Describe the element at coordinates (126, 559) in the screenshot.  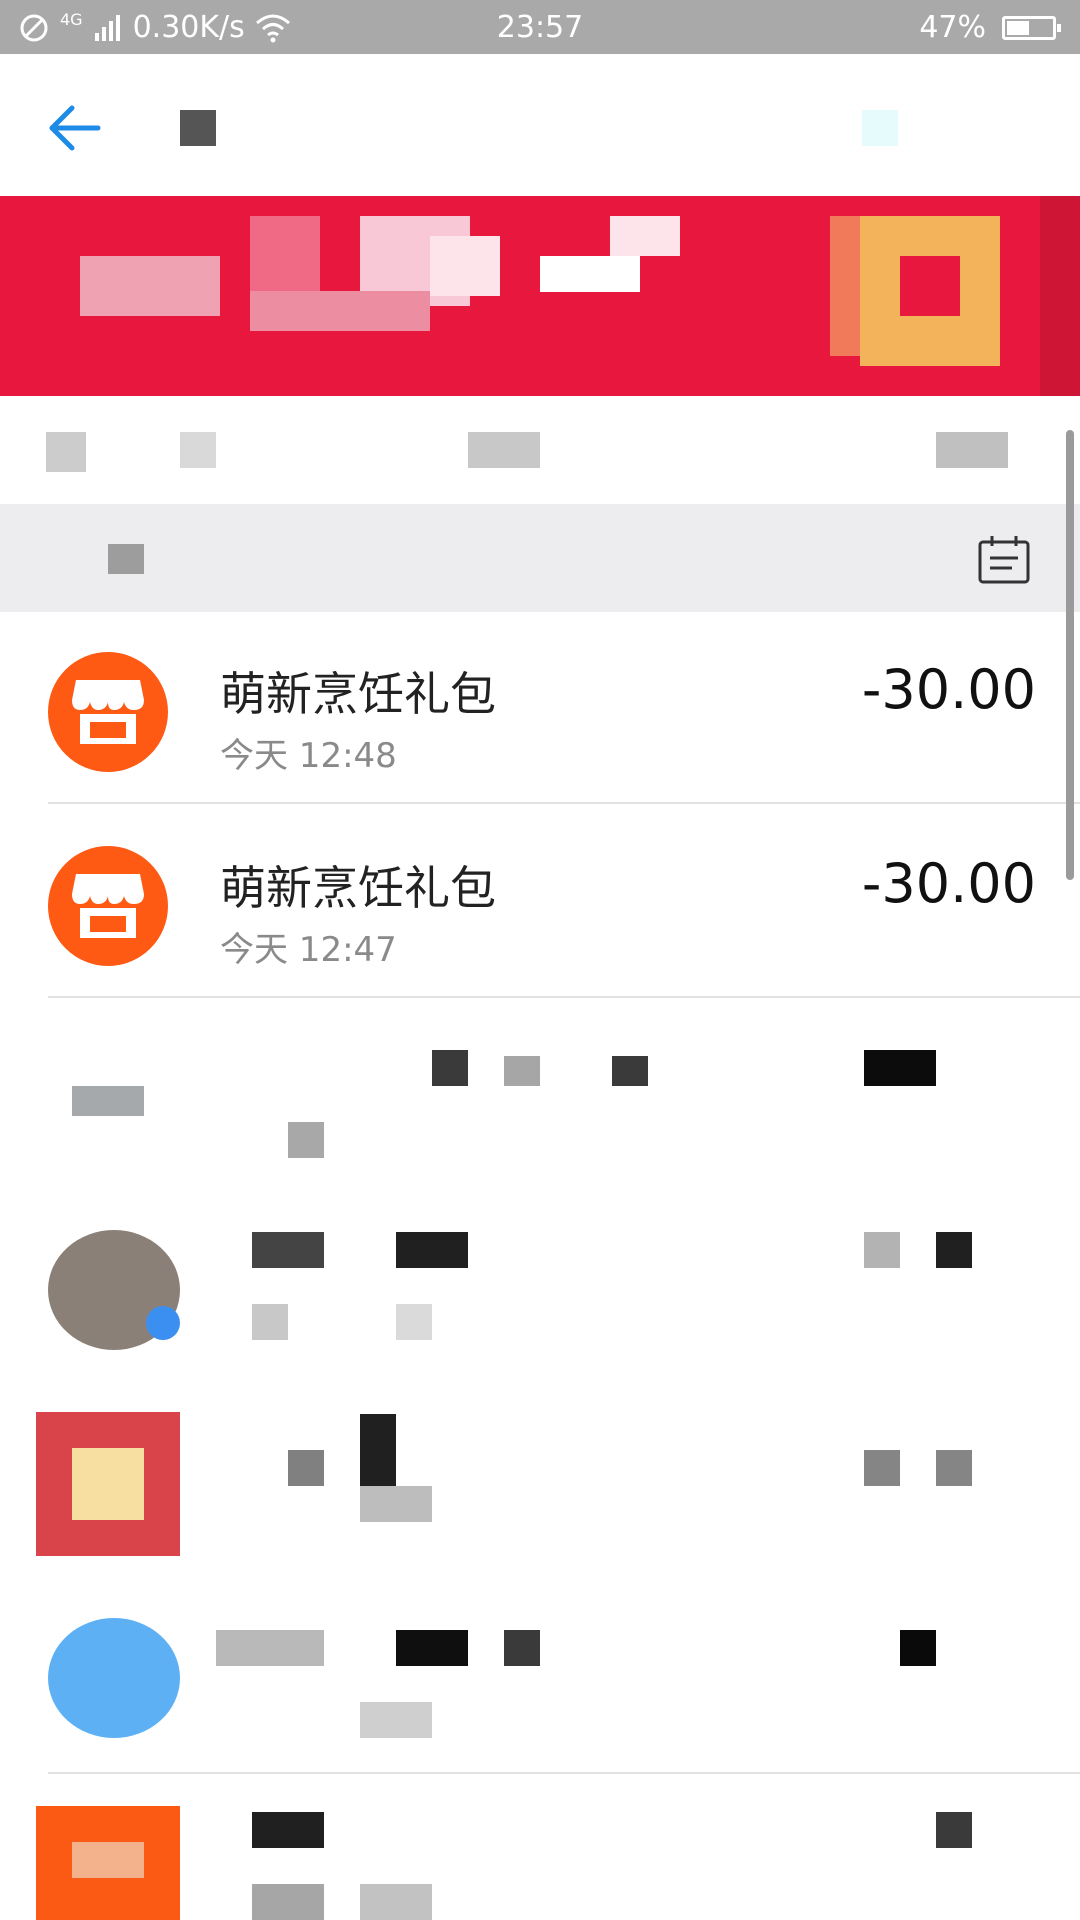
I see `month-label` at that location.